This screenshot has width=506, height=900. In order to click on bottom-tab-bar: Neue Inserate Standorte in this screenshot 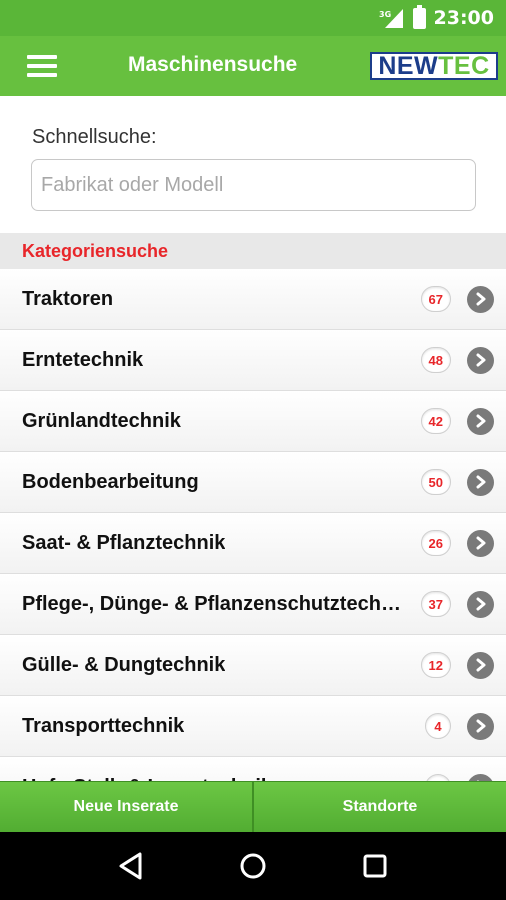, I will do `click(253, 806)`.